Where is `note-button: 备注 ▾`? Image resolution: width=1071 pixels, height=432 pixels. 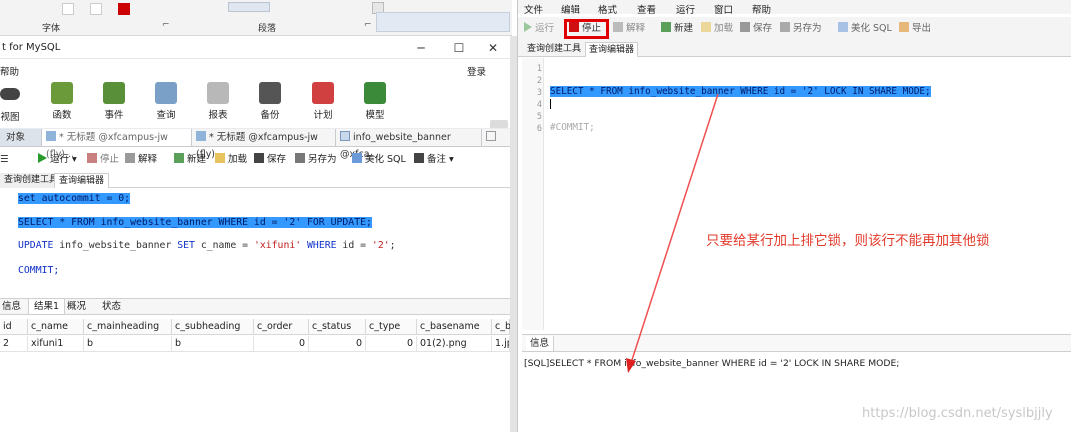 note-button: 备注 ▾ is located at coordinates (434, 160).